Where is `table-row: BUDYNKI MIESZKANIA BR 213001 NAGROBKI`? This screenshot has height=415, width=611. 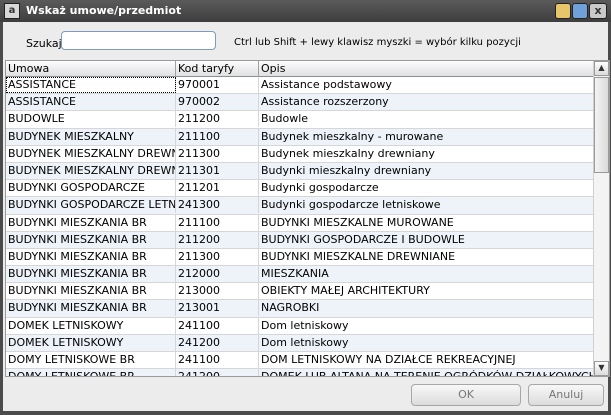
table-row: BUDYNKI MIESZKANIA BR 213001 NAGROBKI is located at coordinates (299, 309).